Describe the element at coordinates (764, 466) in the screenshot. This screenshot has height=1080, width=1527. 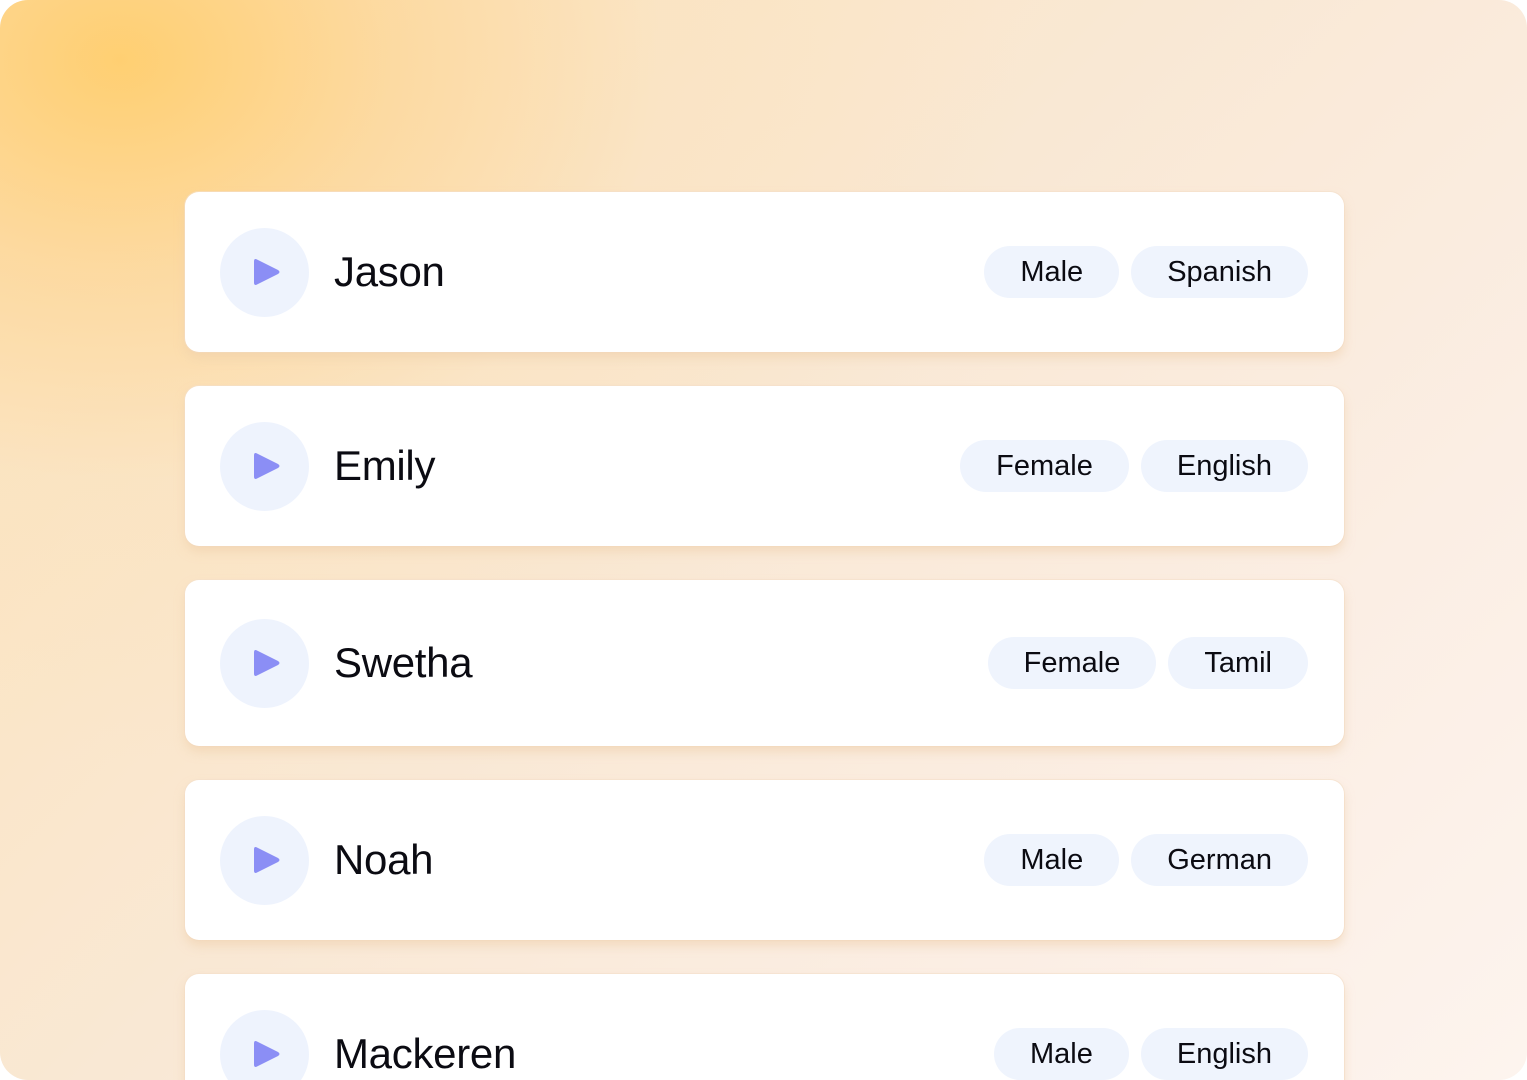
I see `voice-row: Emily Female English` at that location.